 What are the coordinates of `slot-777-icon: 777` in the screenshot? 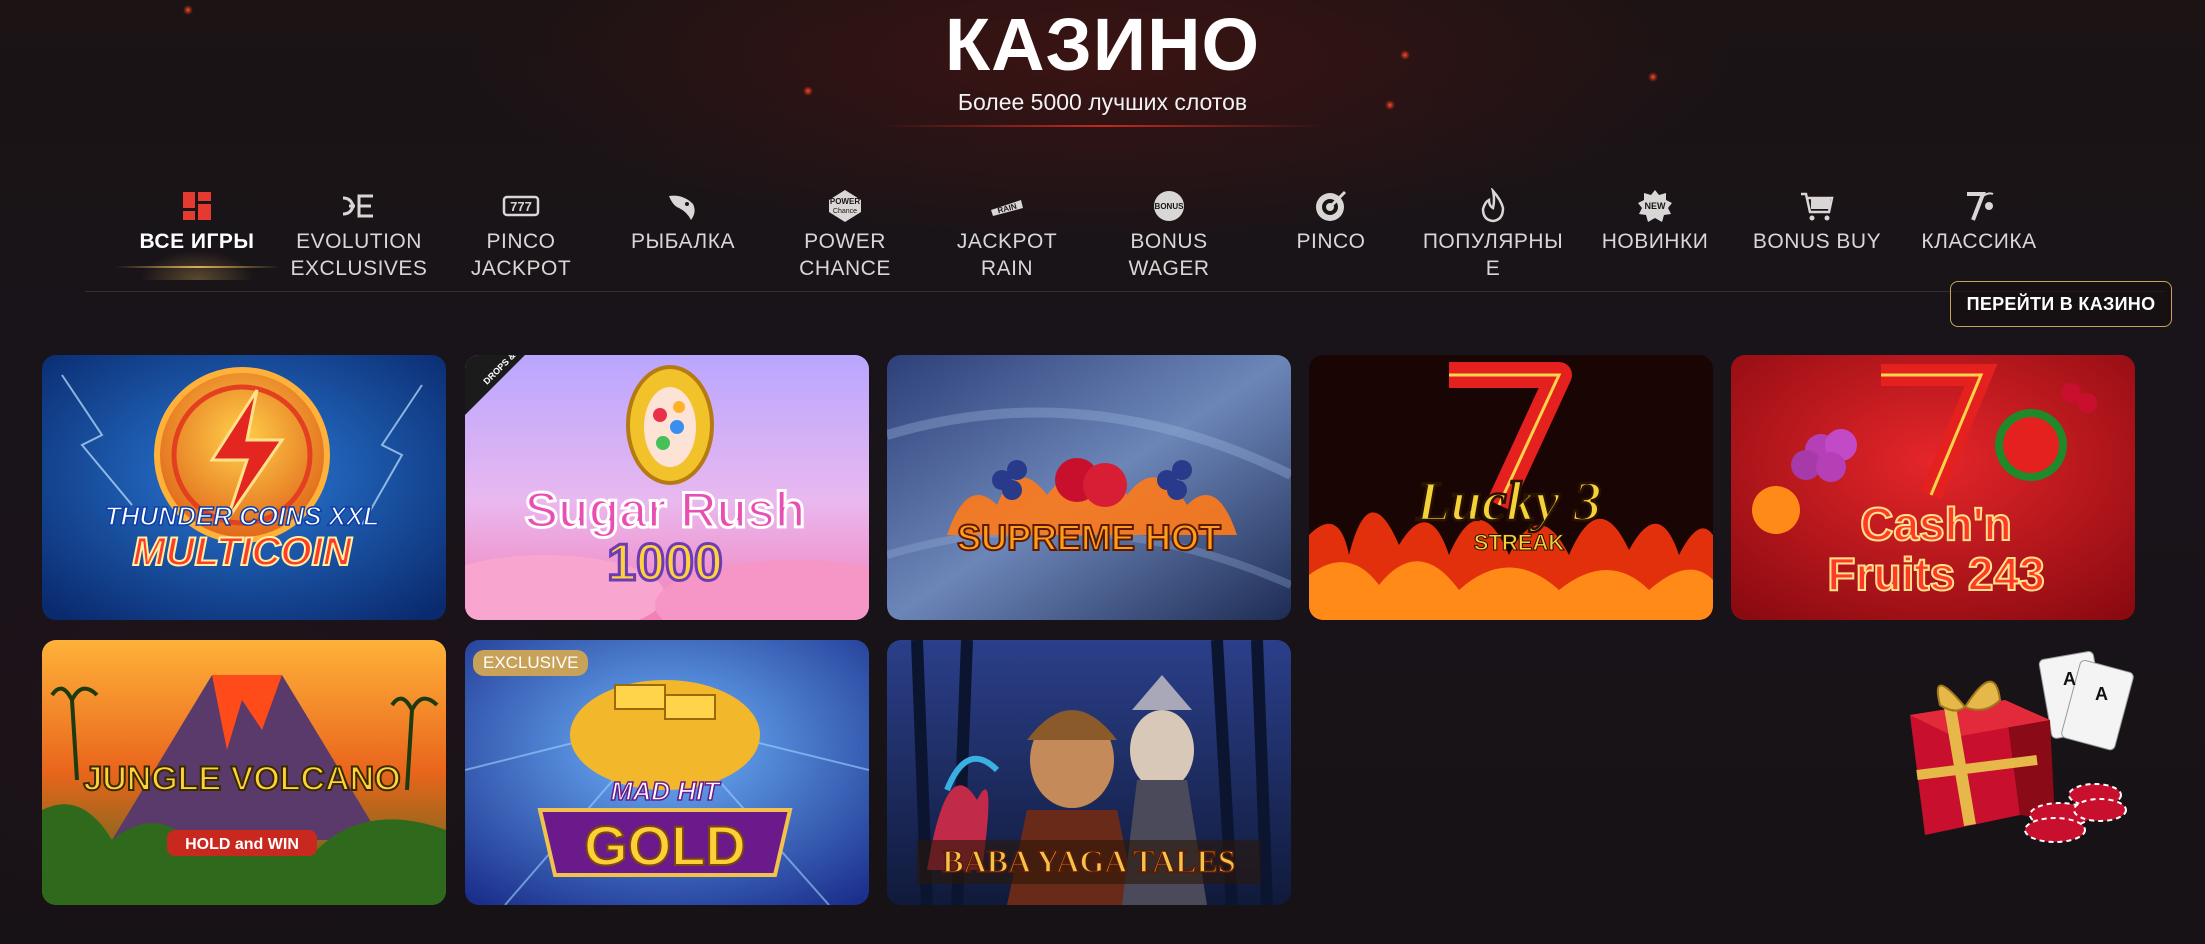 It's located at (521, 206).